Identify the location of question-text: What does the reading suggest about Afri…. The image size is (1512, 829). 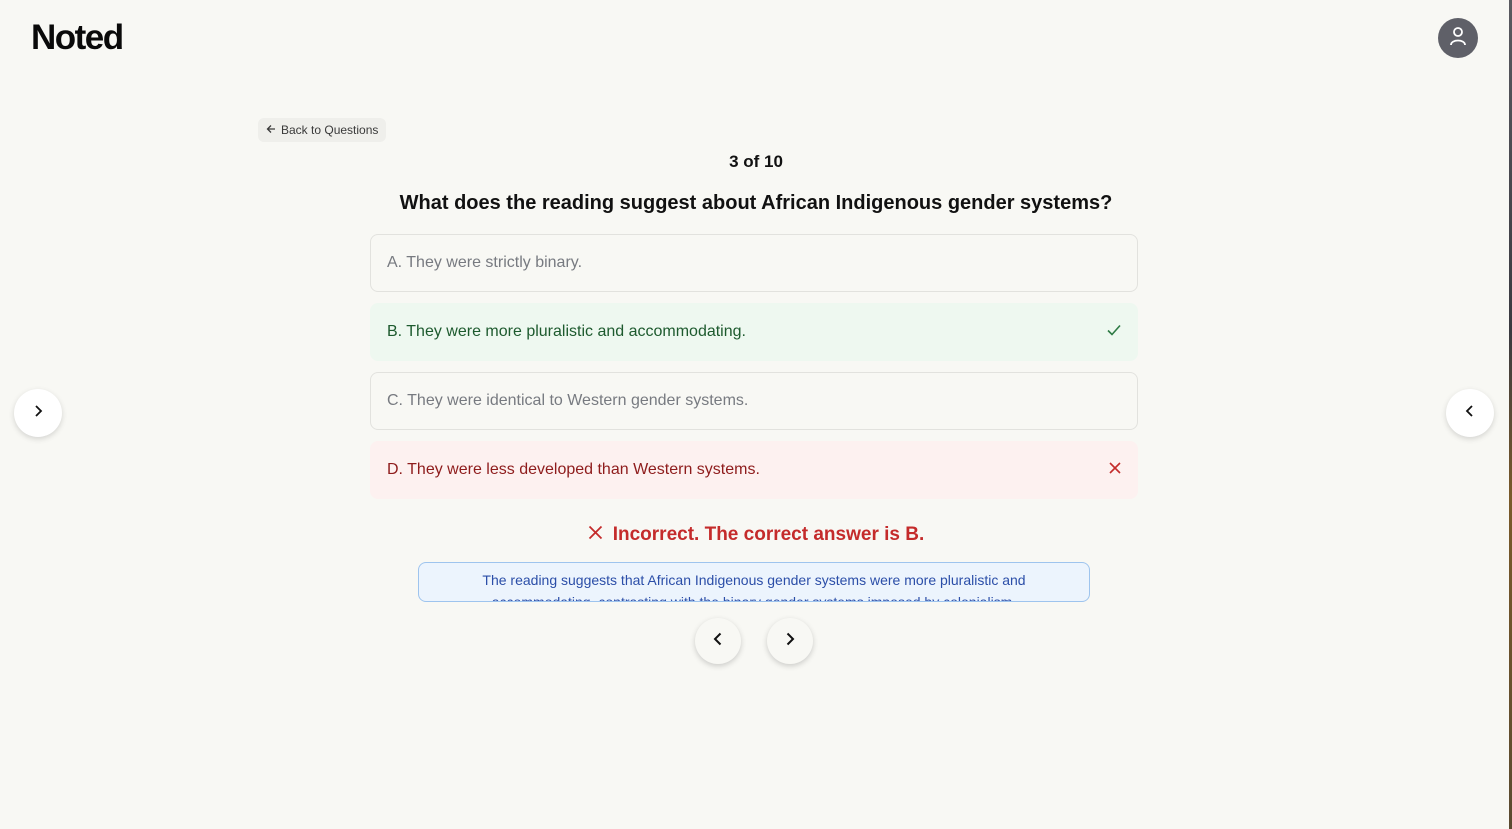
(756, 203).